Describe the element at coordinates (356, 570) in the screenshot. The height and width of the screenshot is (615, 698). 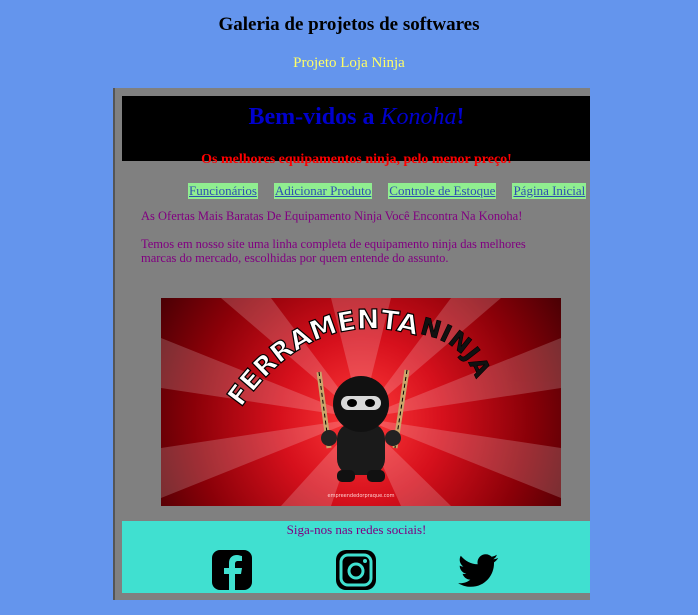
I see `instagram-icon` at that location.